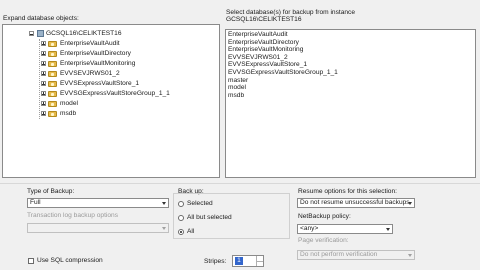 This screenshot has height=270, width=480. I want to click on type-of-backup-select: Full, so click(98, 203).